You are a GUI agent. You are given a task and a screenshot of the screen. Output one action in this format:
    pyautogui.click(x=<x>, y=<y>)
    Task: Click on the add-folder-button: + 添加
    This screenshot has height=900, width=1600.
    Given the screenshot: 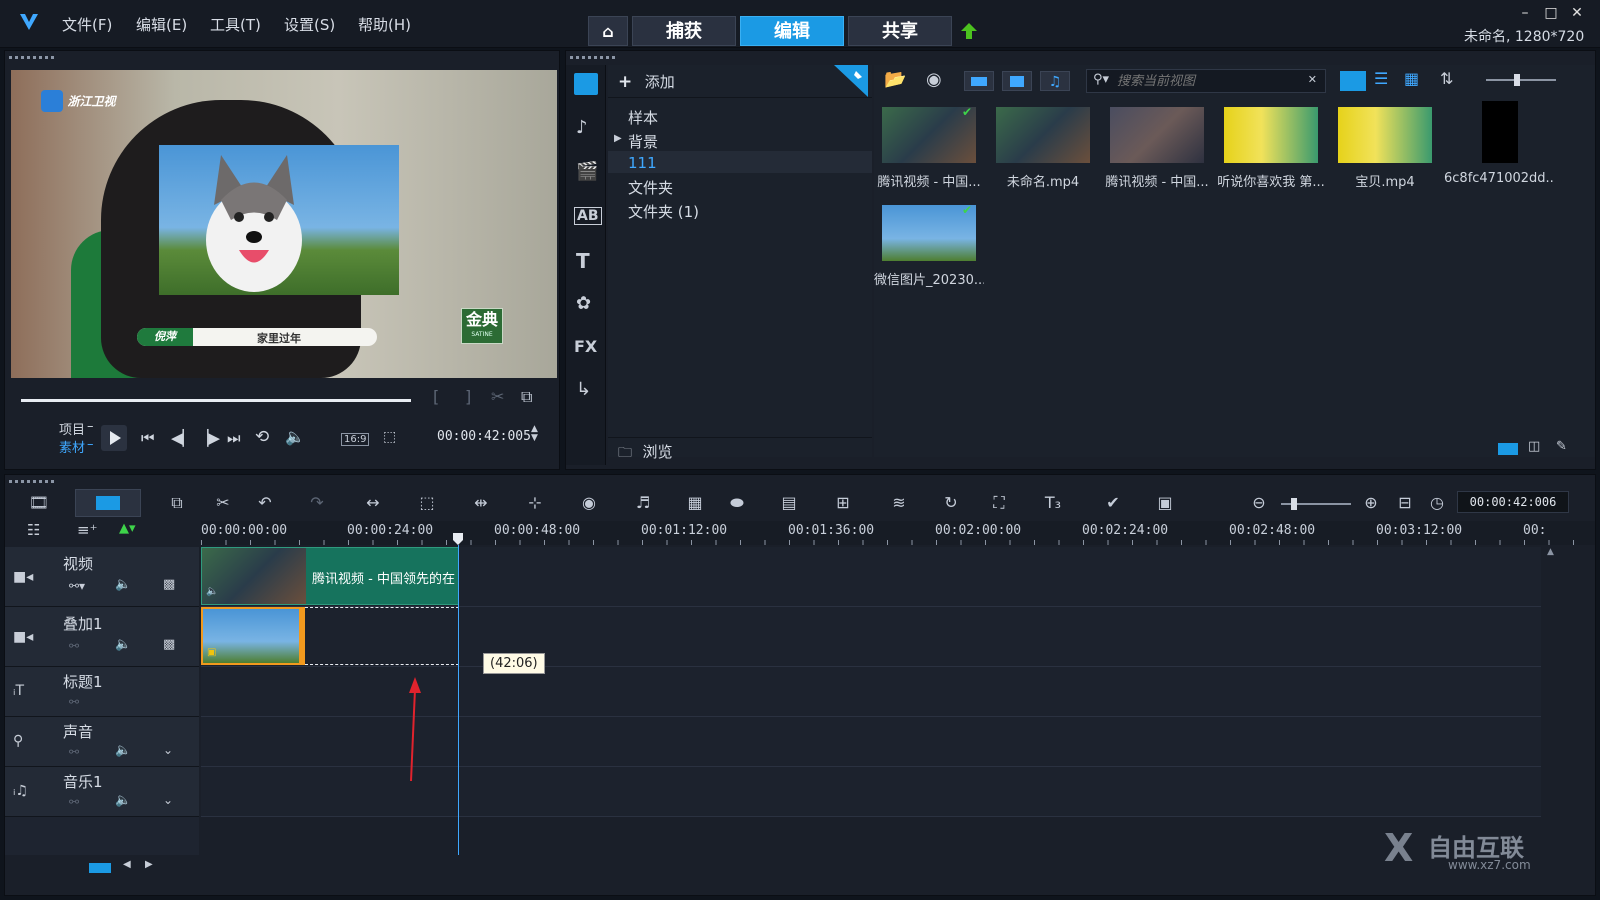 What is the action you would take?
    pyautogui.click(x=678, y=81)
    